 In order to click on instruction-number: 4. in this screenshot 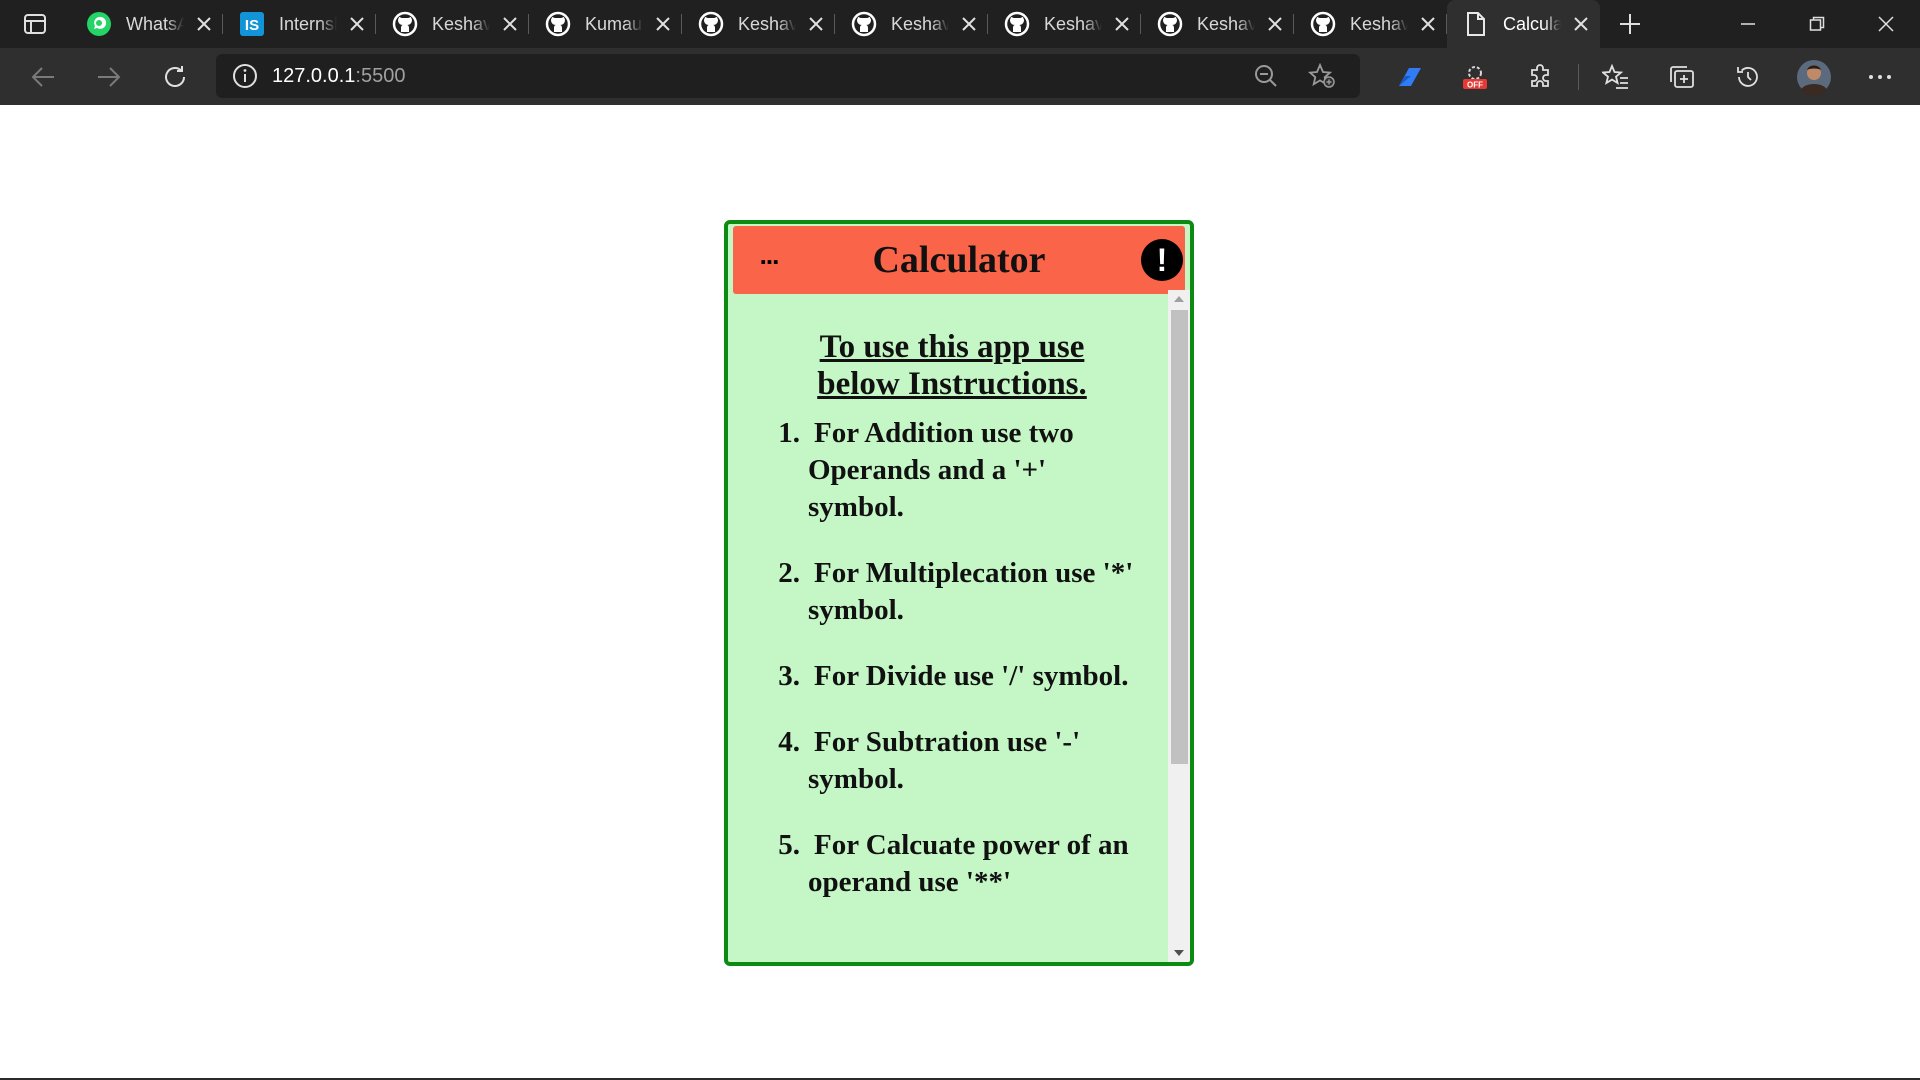, I will do `click(789, 742)`.